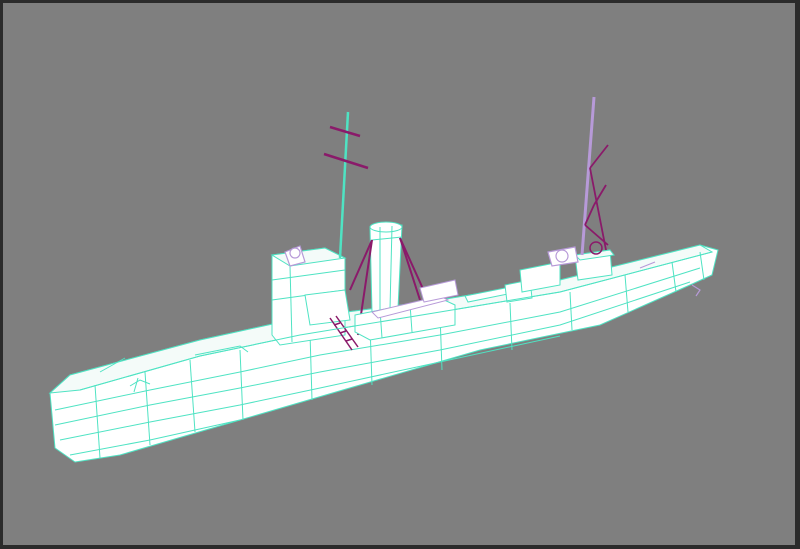  I want to click on funnel, so click(386, 267).